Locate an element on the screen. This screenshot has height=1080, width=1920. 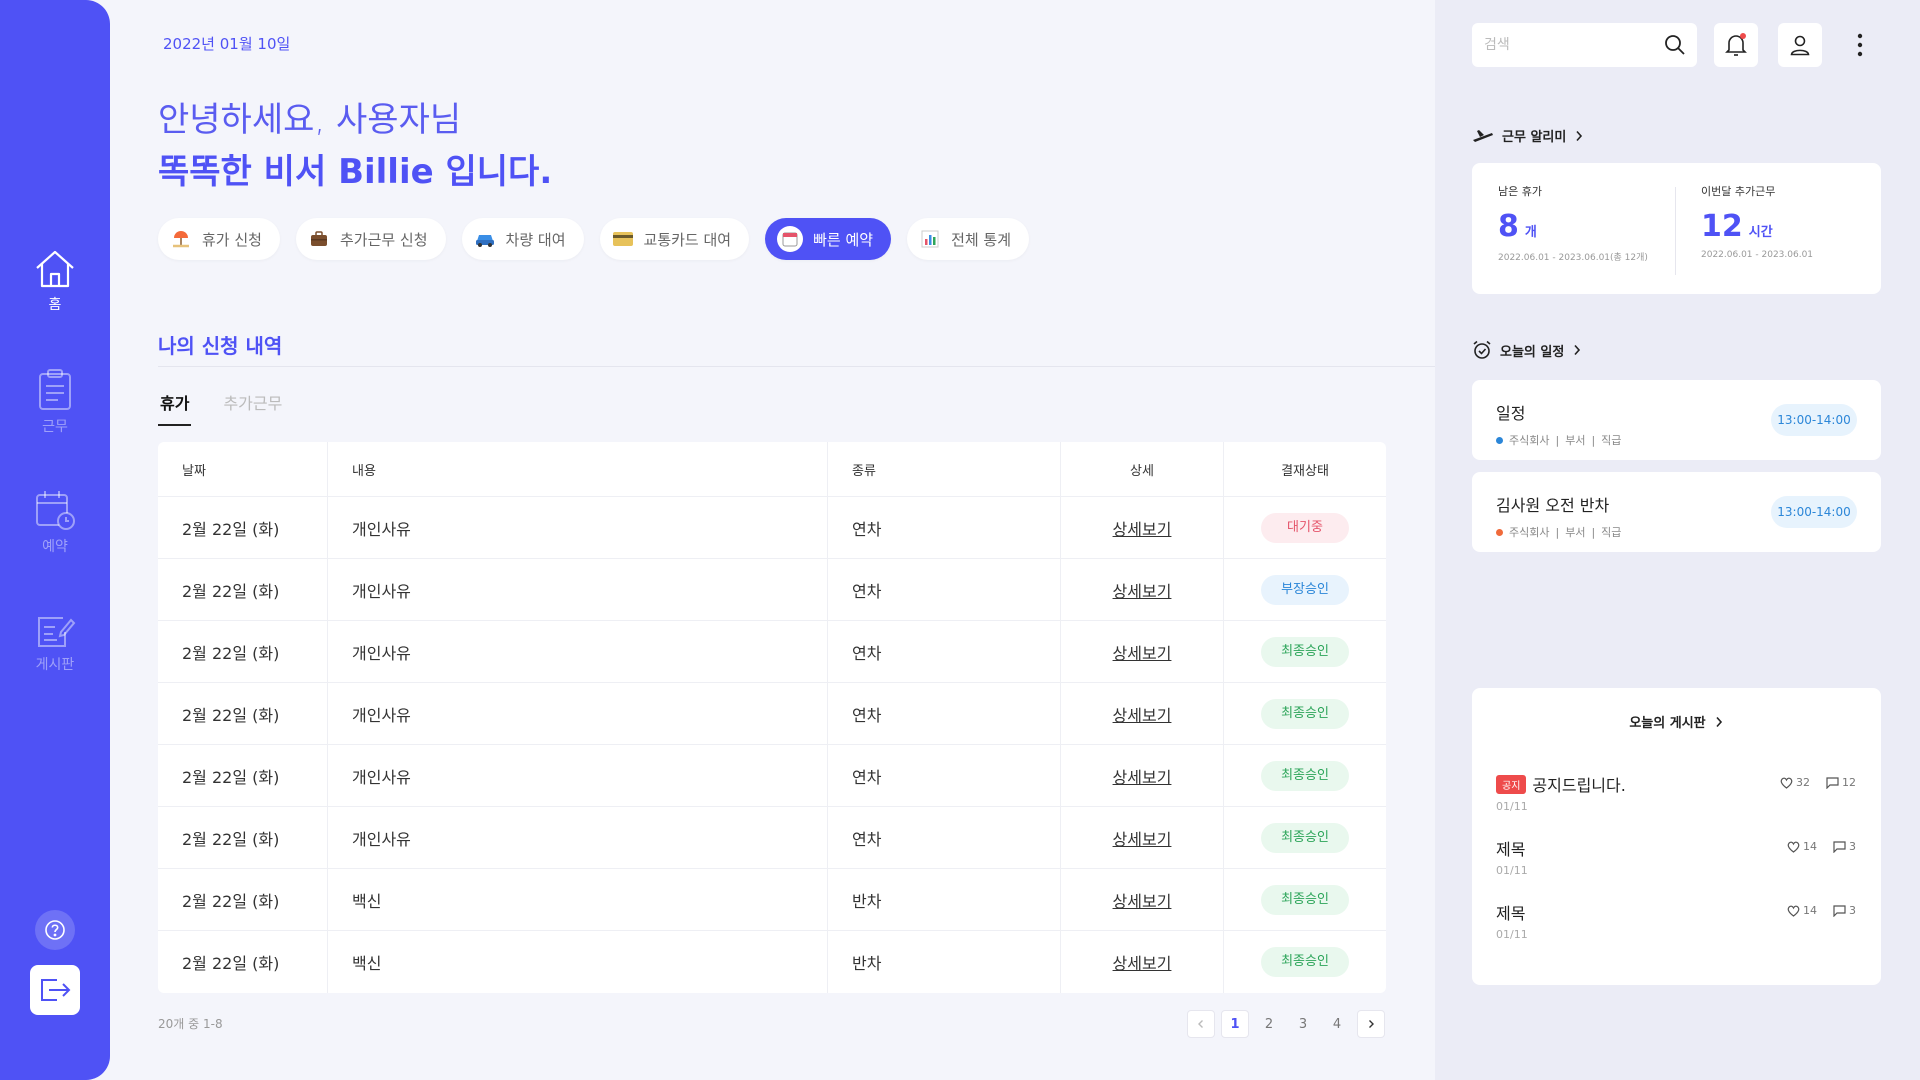
result-count: 20개 중 1-8 is located at coordinates (190, 1024).